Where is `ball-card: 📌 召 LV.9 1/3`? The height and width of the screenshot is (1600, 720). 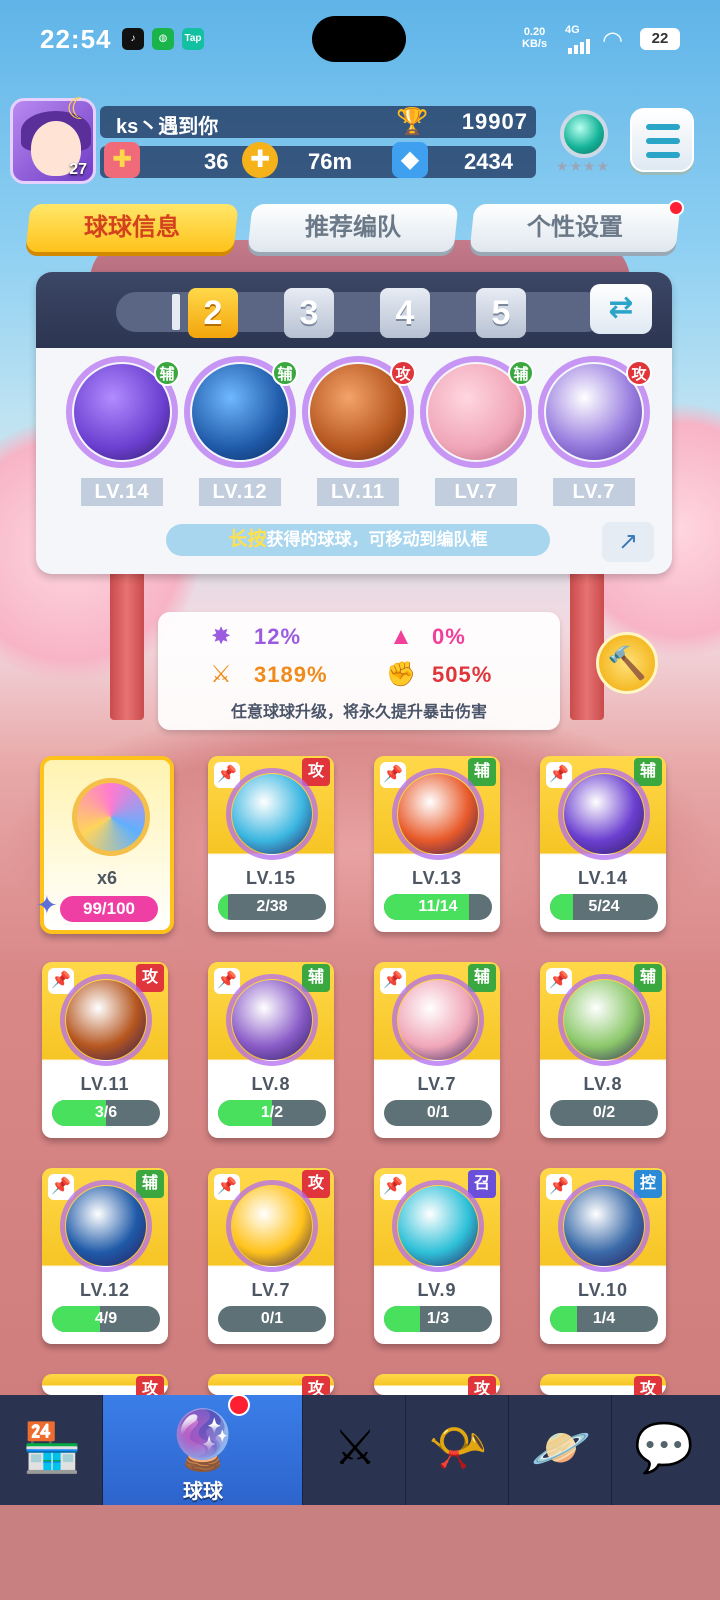
ball-card: 📌 召 LV.9 1/3 is located at coordinates (437, 1256).